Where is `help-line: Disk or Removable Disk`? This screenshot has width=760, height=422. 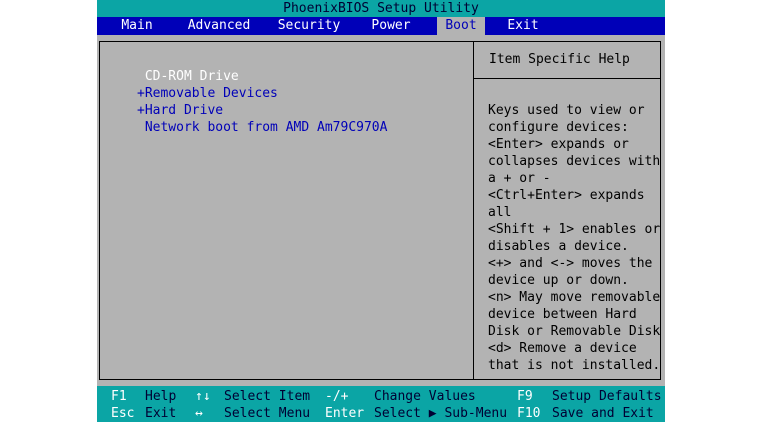 help-line: Disk or Removable Disk is located at coordinates (574, 331).